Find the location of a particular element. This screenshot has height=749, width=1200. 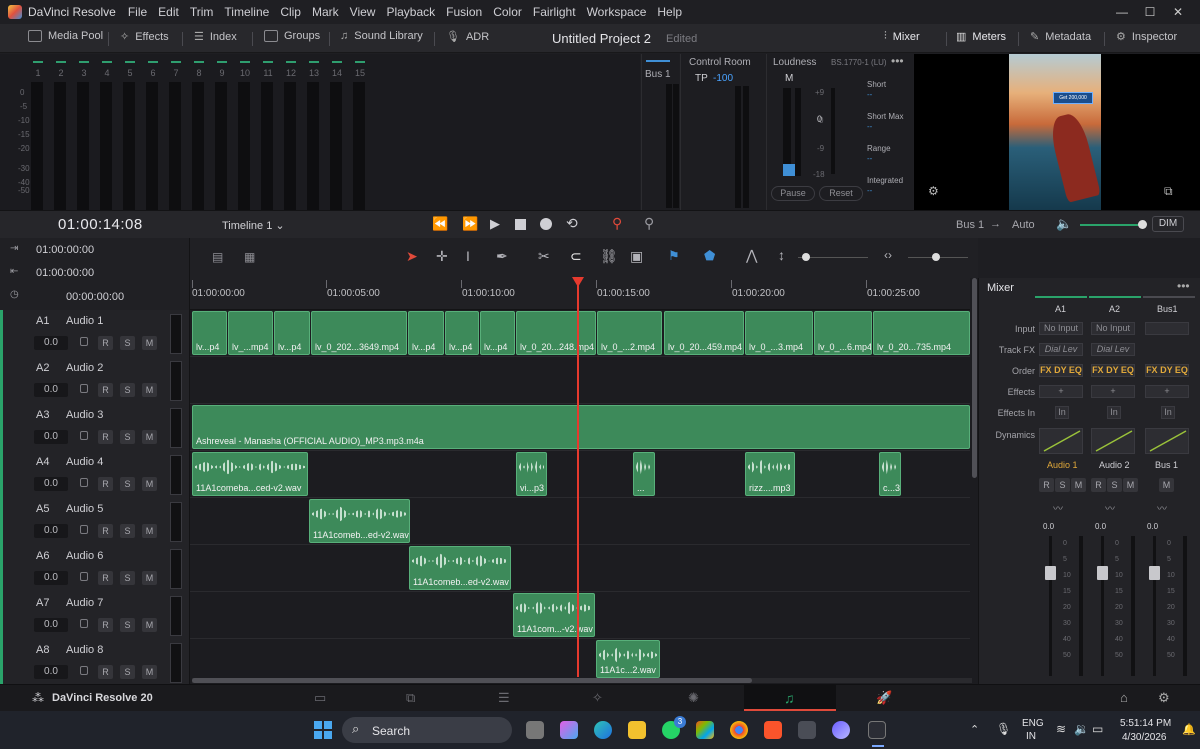

menu-fairlight: Fairlight is located at coordinates (554, 12).